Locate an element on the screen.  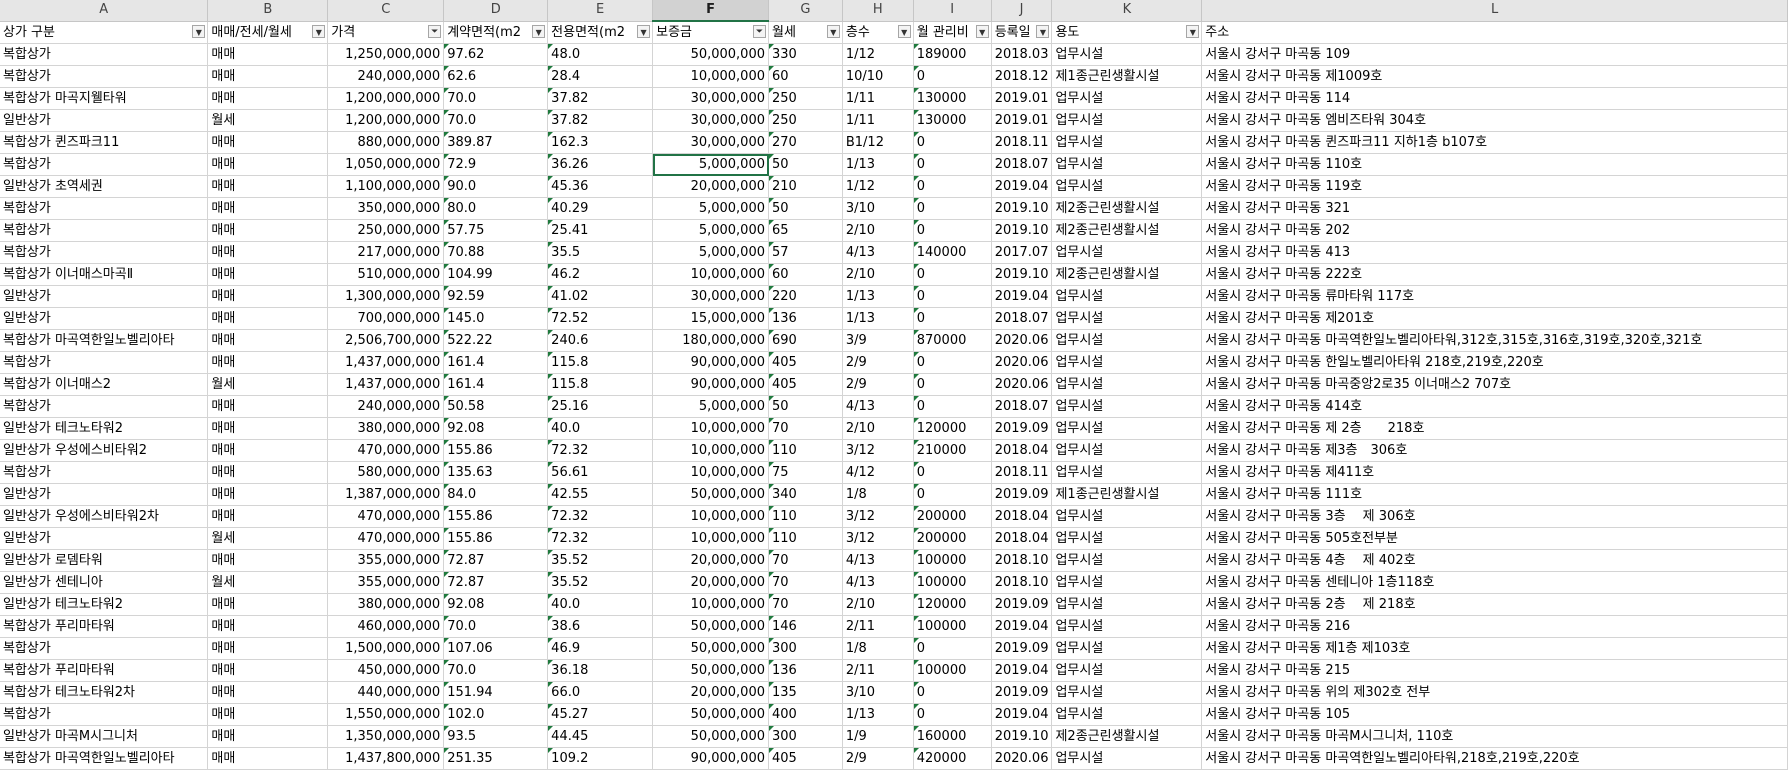
cell: 44.45 is located at coordinates (600, 736).